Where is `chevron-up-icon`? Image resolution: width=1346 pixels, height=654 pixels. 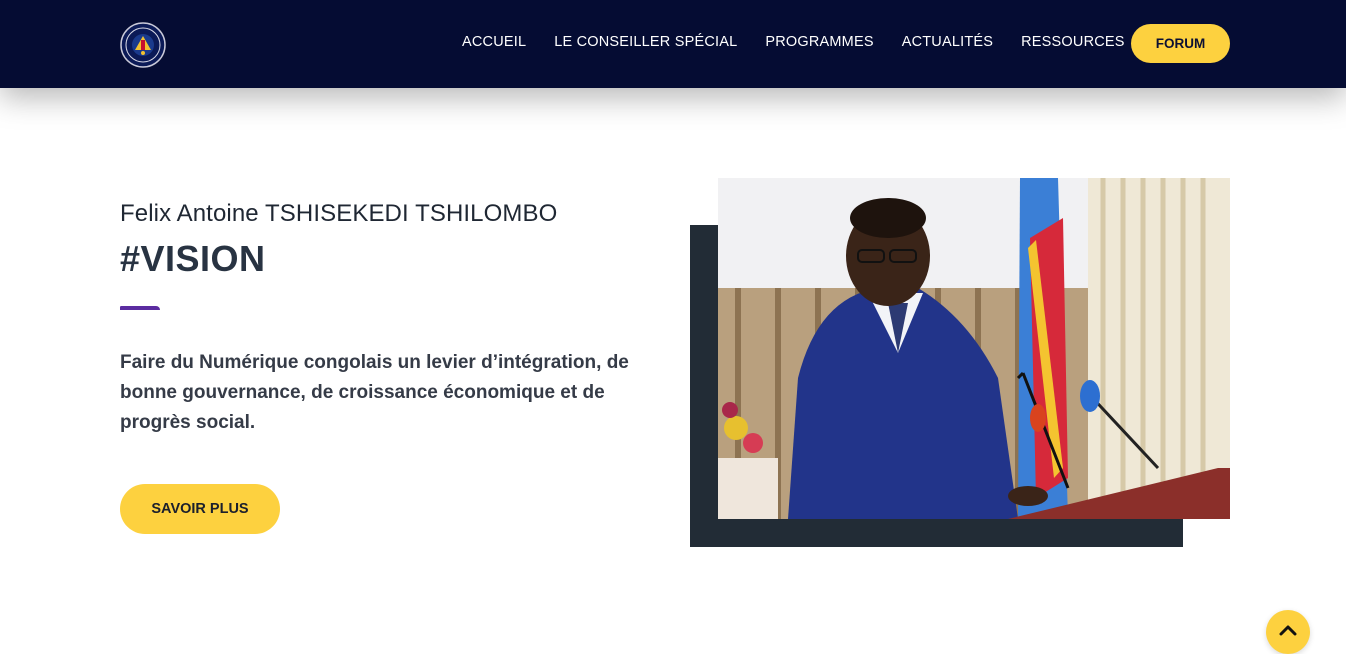 chevron-up-icon is located at coordinates (1288, 632).